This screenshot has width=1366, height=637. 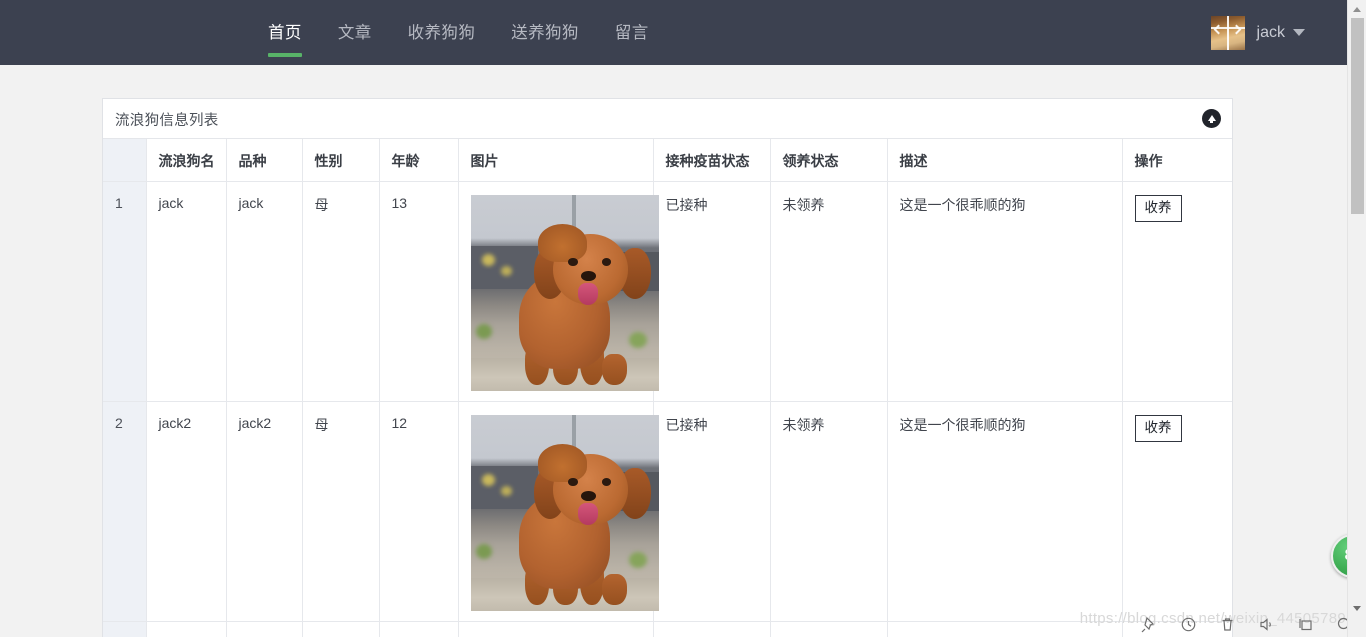 I want to click on column-header-adoption: 领养状态, so click(x=829, y=160).